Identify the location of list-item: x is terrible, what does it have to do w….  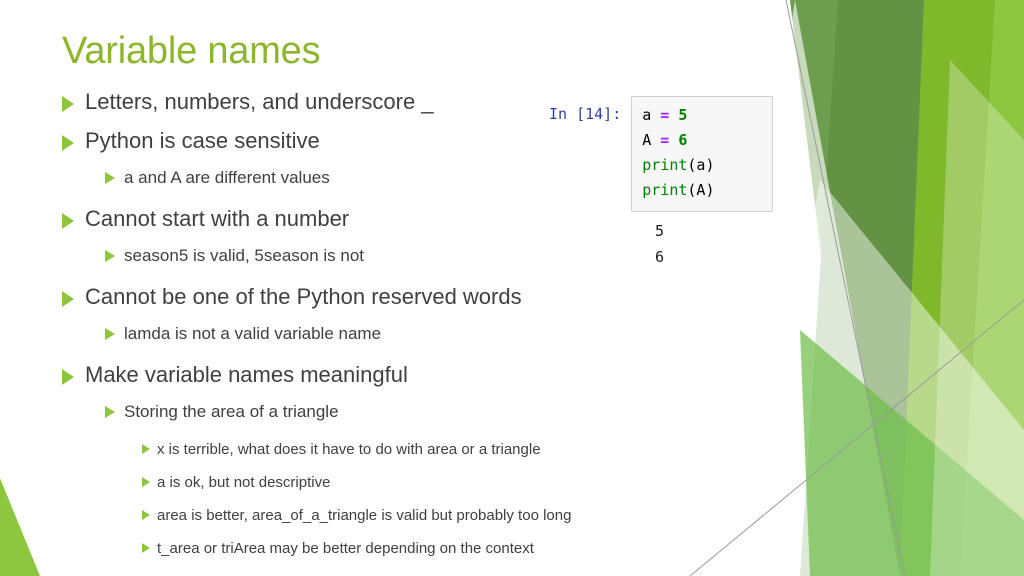
(412, 455).